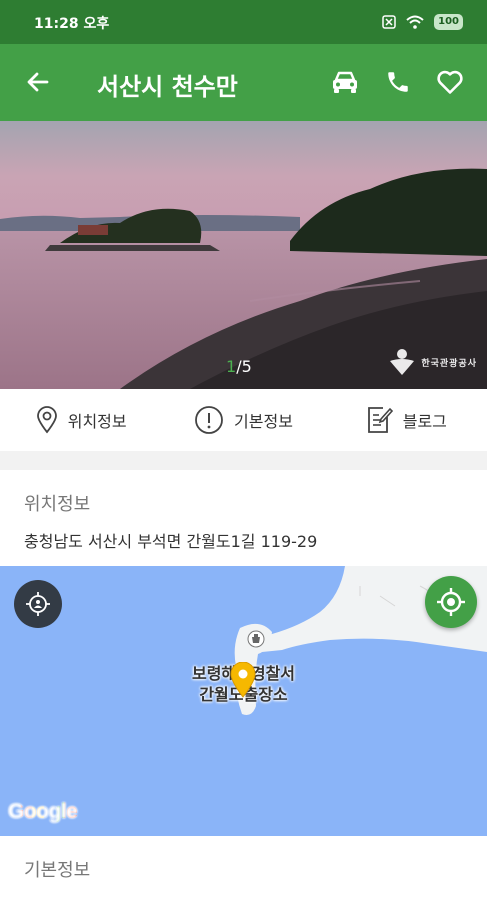 The image size is (487, 900). What do you see at coordinates (263, 421) in the screenshot?
I see `tab-basic-label: 기본정보` at bounding box center [263, 421].